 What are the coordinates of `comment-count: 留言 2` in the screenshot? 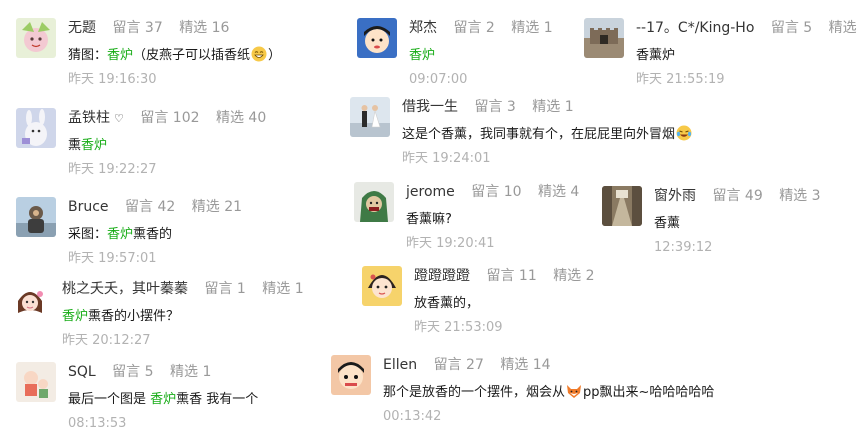 It's located at (474, 28).